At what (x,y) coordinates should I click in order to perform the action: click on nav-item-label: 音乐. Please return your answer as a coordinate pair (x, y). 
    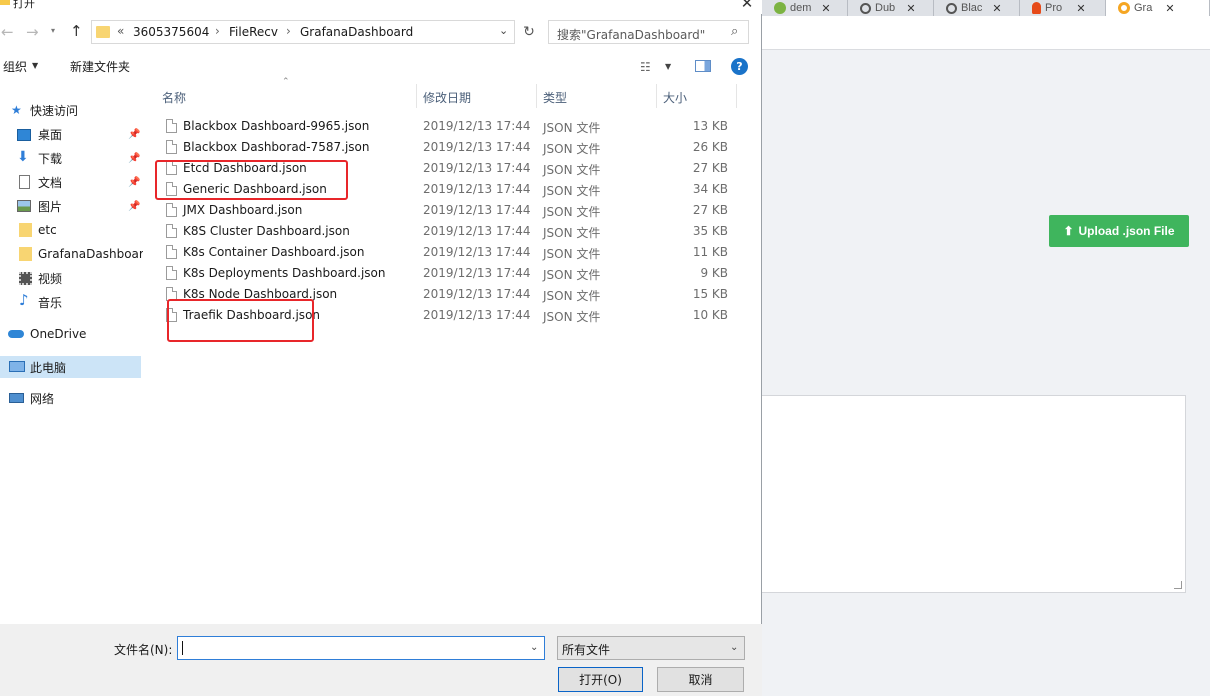
    Looking at the image, I should click on (50, 302).